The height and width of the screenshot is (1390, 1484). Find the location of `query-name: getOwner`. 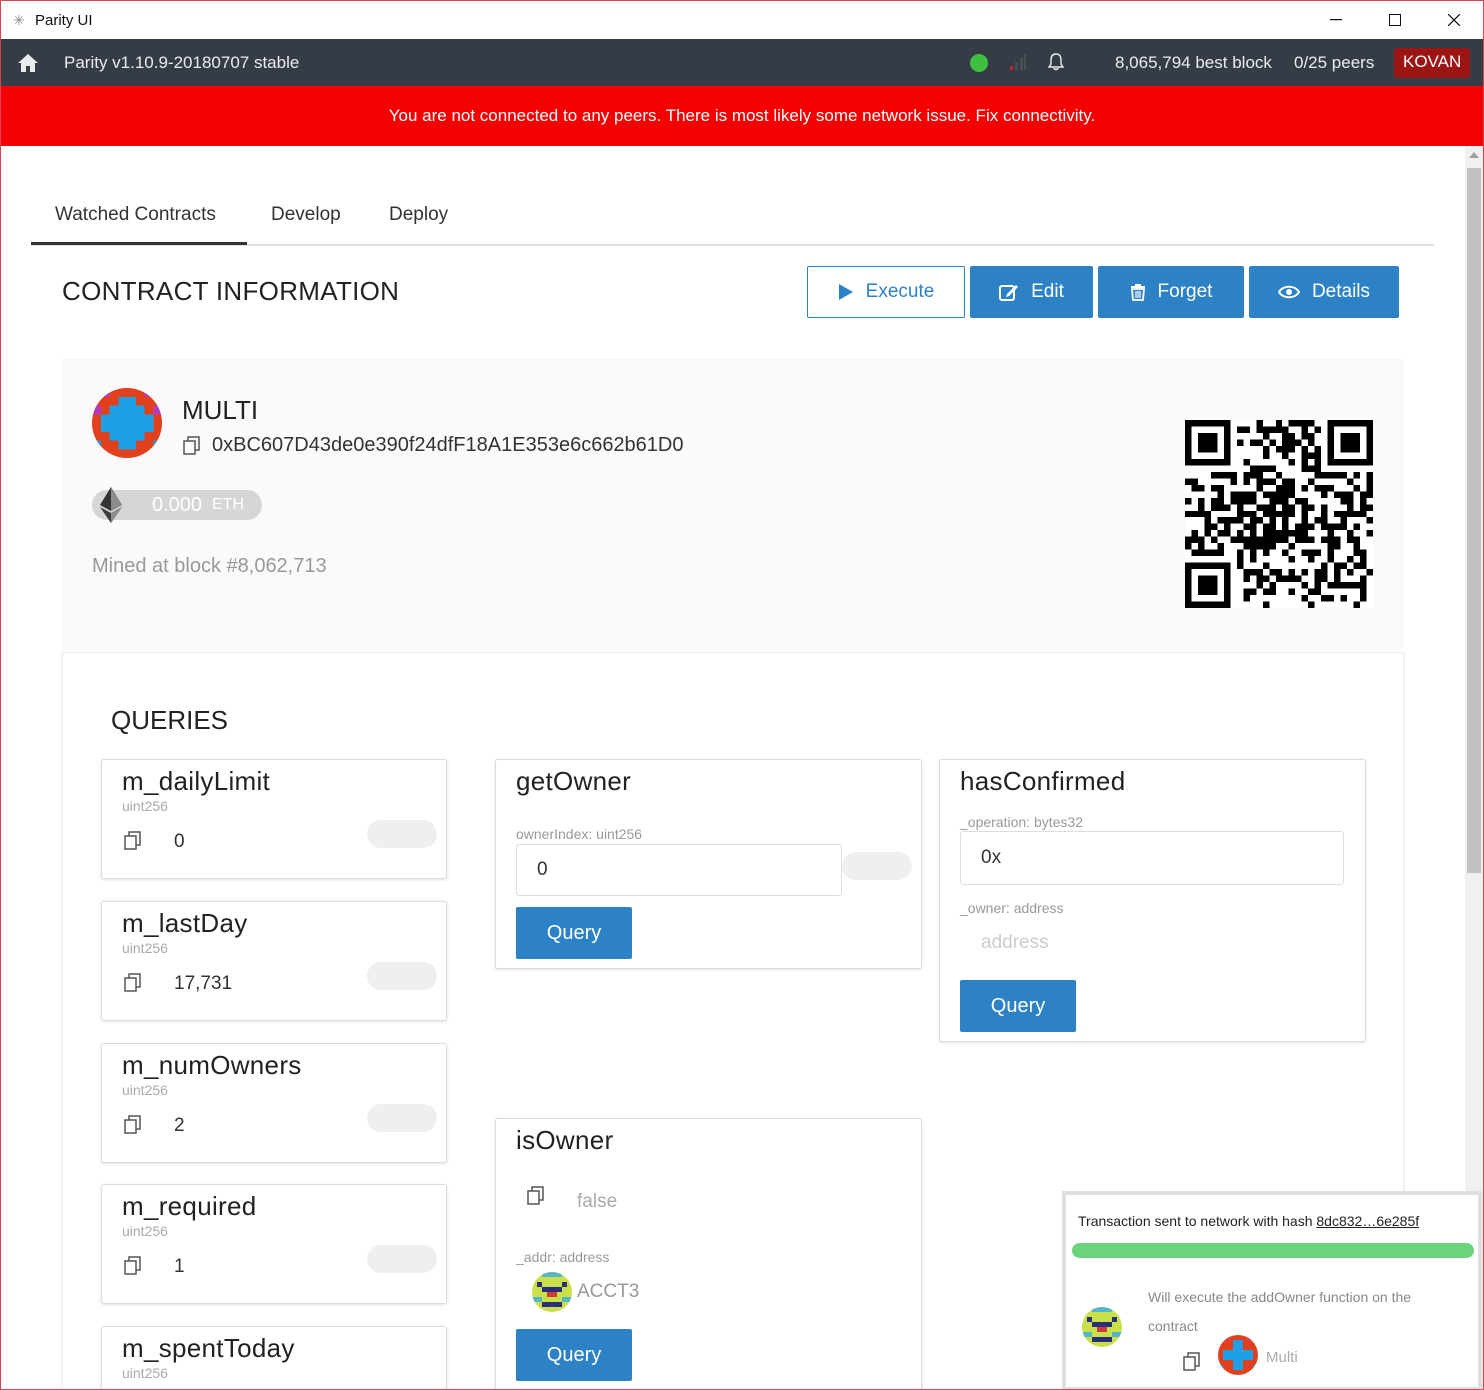

query-name: getOwner is located at coordinates (574, 781).